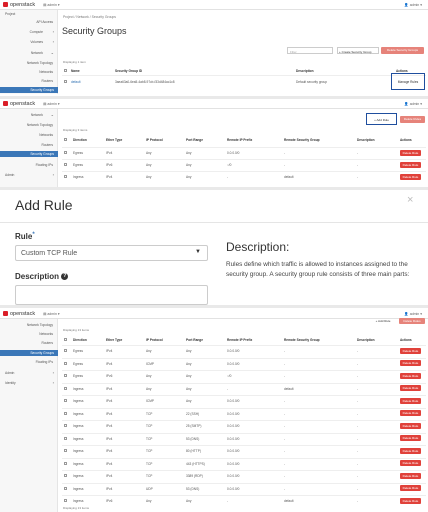  I want to click on security-group-name: default, so click(76, 82).